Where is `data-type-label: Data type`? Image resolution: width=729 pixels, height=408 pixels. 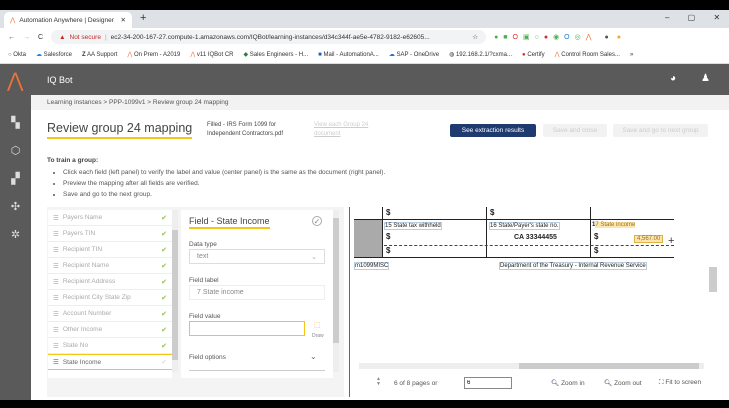
data-type-label: Data type is located at coordinates (203, 244).